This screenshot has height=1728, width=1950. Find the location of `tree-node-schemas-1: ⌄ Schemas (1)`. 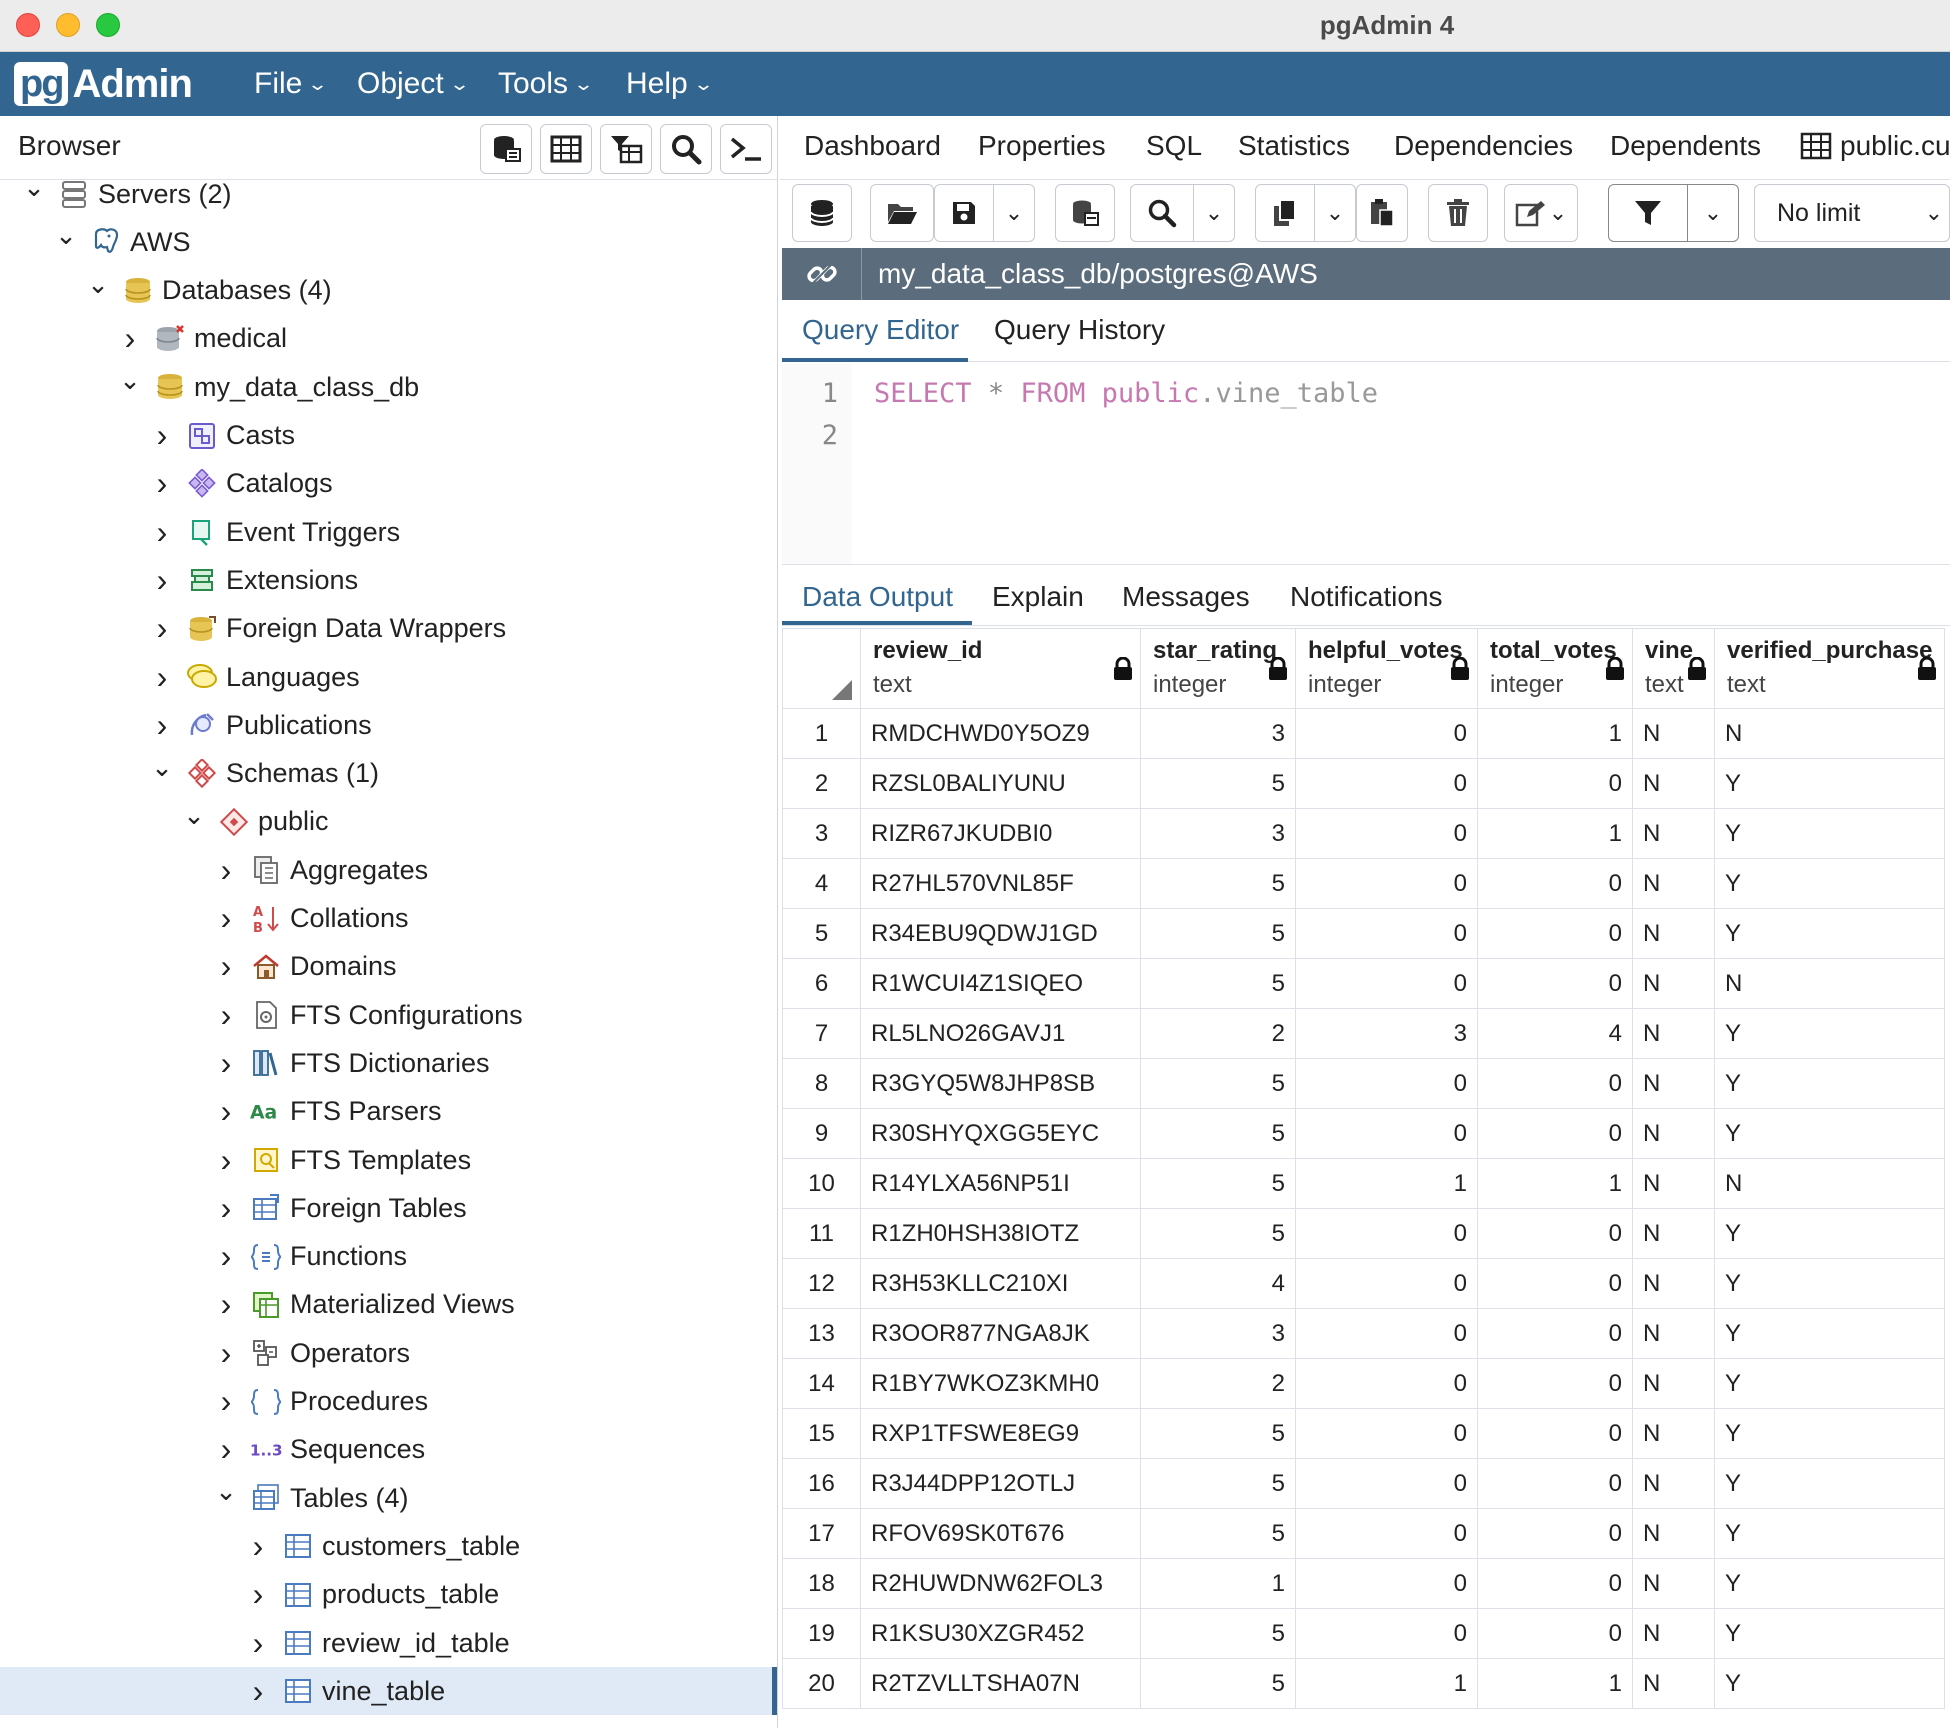

tree-node-schemas-1: ⌄ Schemas (1) is located at coordinates (388, 774).